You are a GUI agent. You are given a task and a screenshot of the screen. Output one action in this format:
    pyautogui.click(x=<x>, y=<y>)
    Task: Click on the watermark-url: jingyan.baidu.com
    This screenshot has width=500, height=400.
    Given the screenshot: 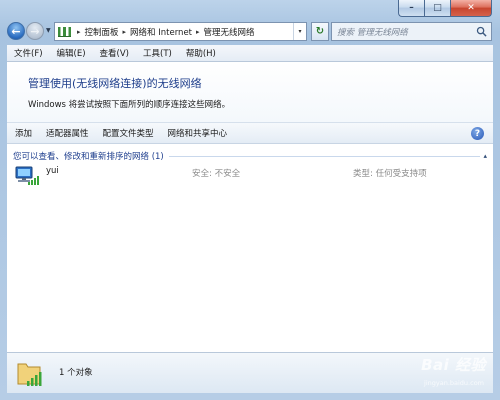 What is the action you would take?
    pyautogui.click(x=454, y=383)
    